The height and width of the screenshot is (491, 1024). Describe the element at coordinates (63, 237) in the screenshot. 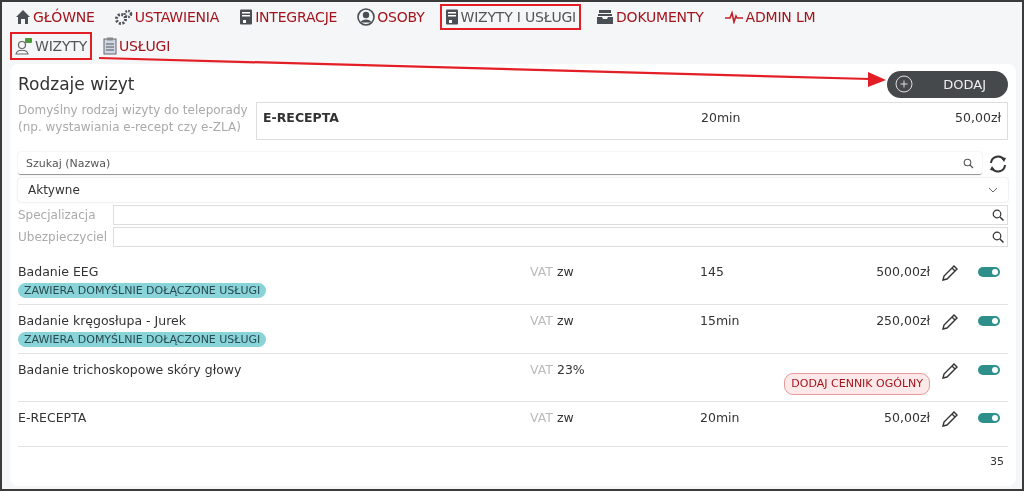

I see `field-label: Ubezpieczyciel` at that location.